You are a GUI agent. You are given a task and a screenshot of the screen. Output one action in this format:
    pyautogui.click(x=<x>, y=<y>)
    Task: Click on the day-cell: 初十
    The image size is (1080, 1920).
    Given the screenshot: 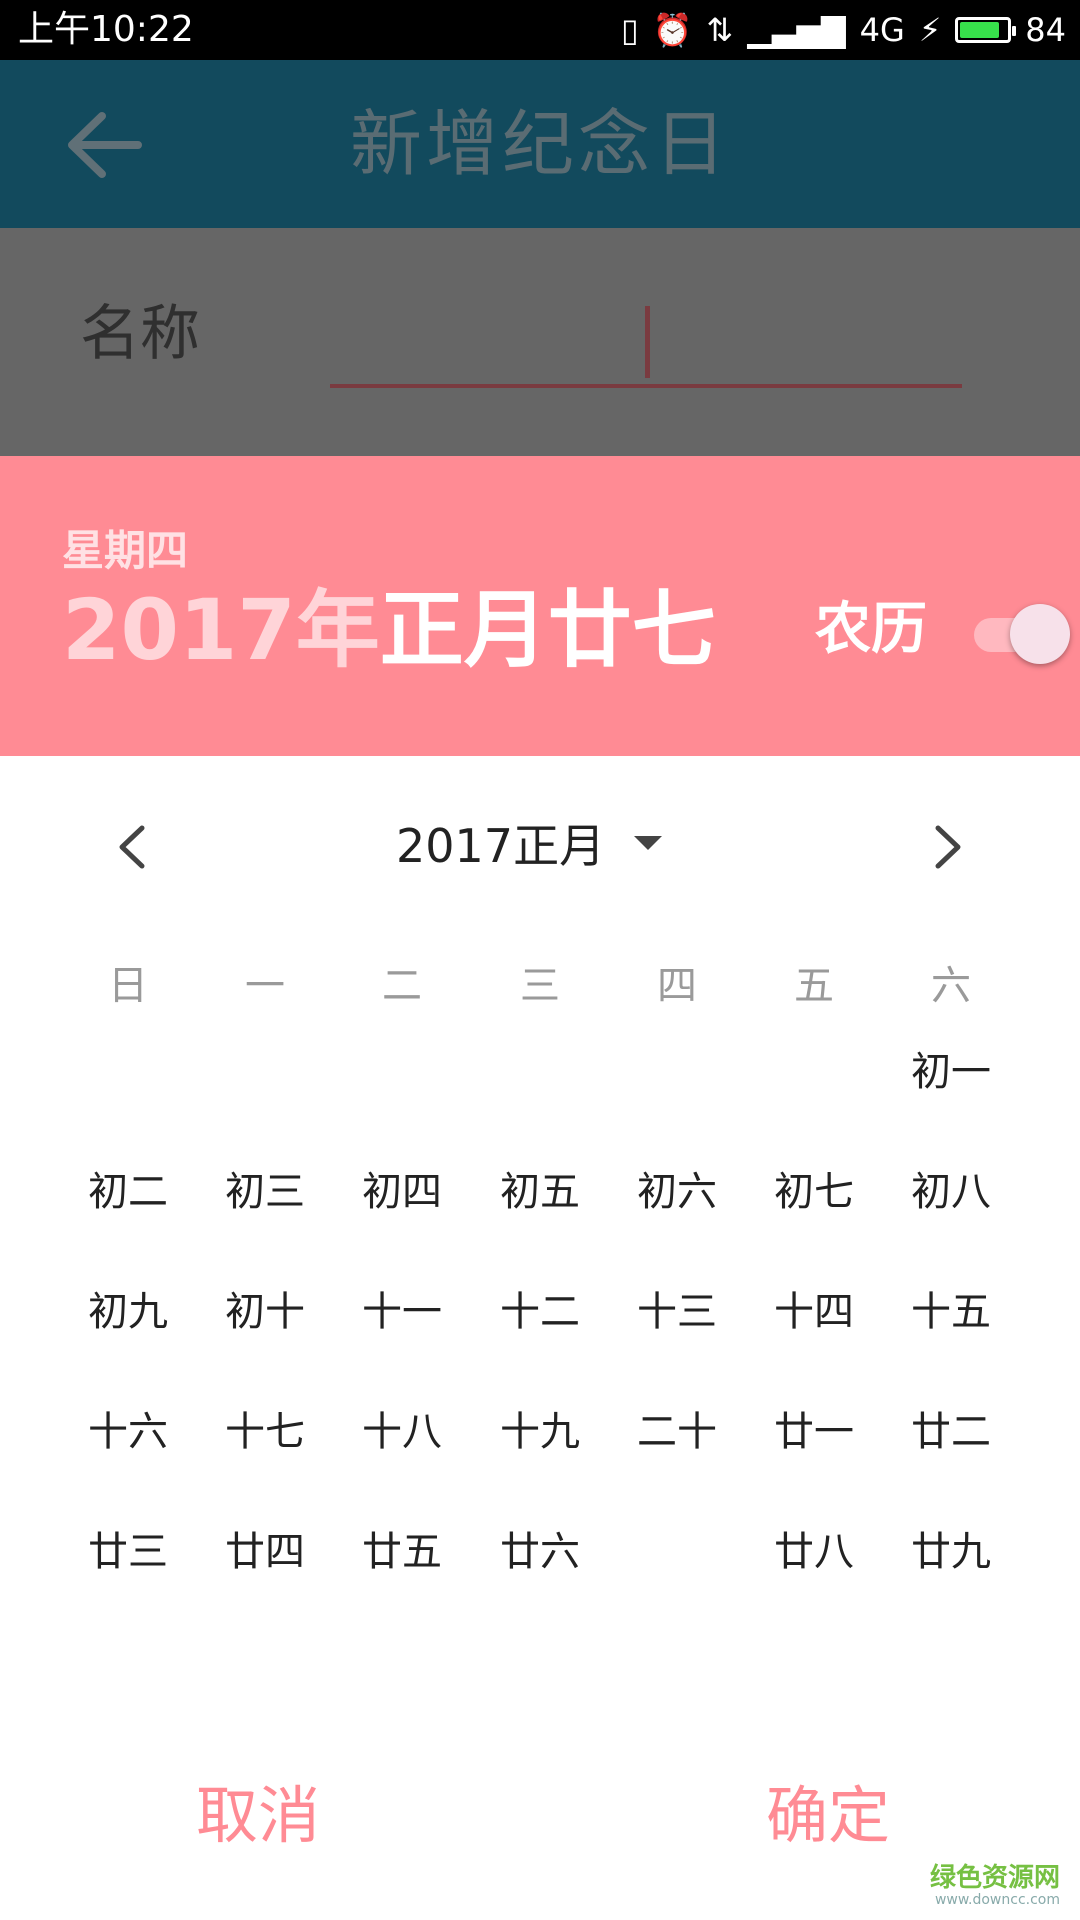 What is the action you would take?
    pyautogui.click(x=265, y=1312)
    